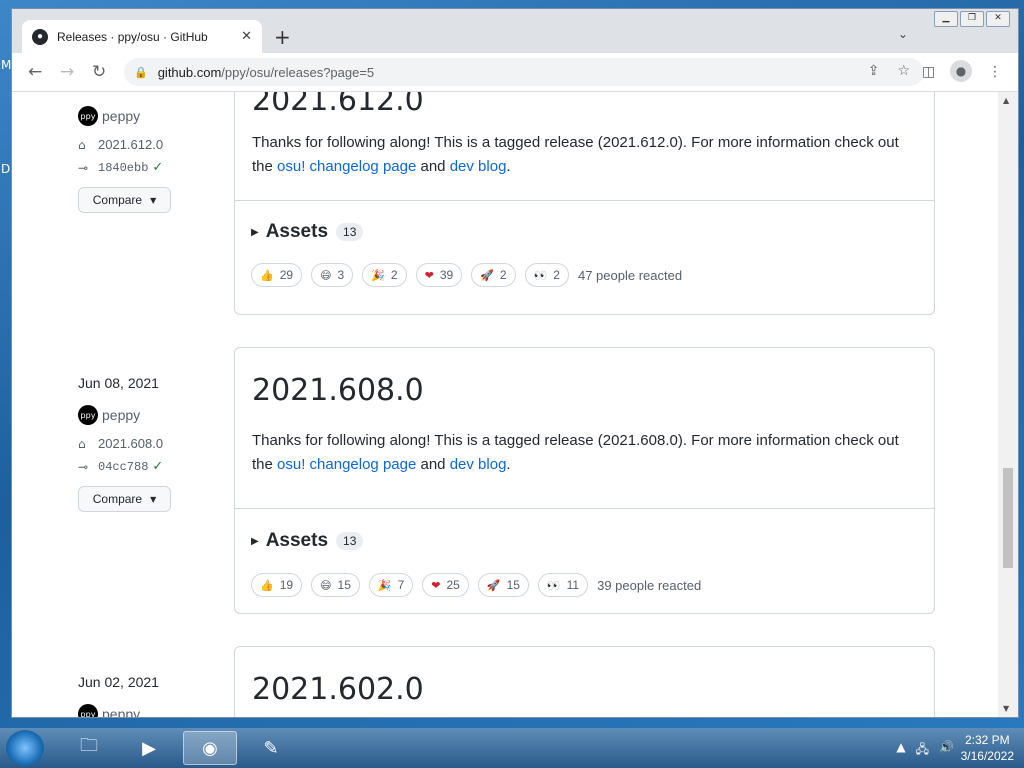 This screenshot has height=768, width=1024. Describe the element at coordinates (922, 750) in the screenshot. I see `network-icon: 🖧` at that location.